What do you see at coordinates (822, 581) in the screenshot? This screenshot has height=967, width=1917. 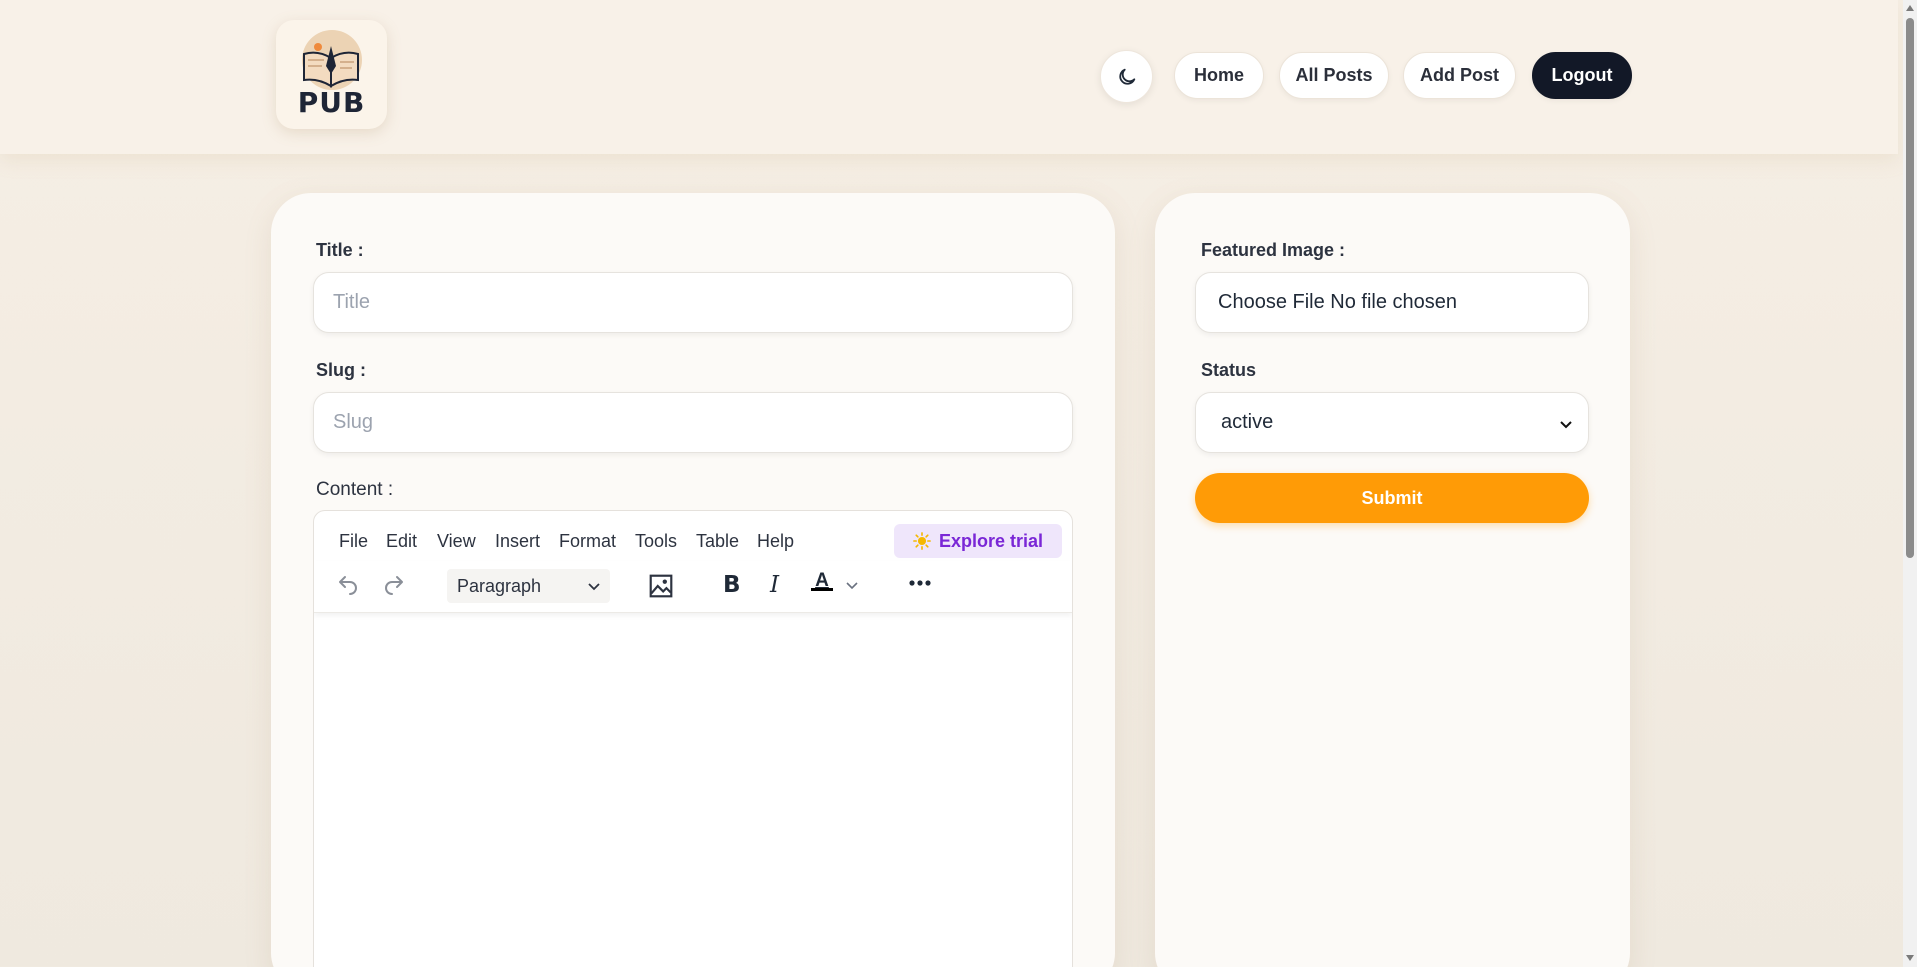 I see `text-color-icon: A` at bounding box center [822, 581].